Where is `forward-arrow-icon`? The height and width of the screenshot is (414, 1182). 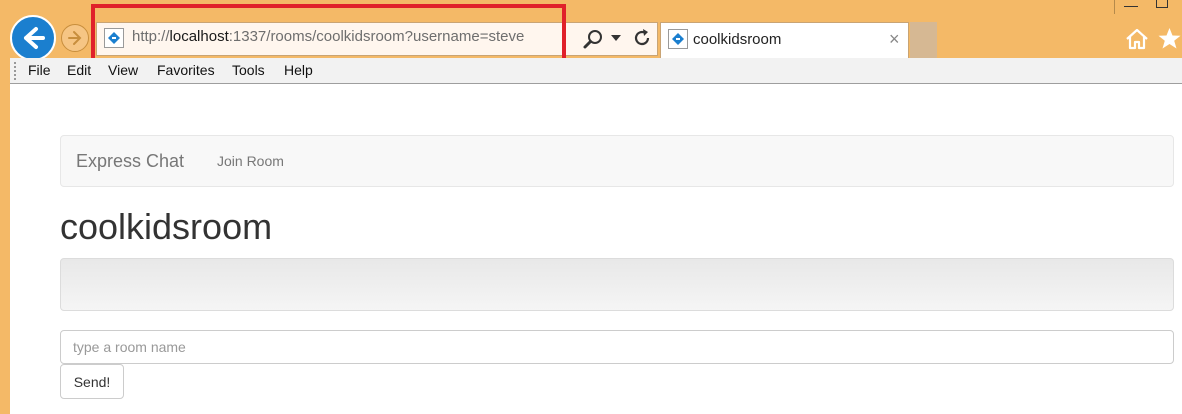 forward-arrow-icon is located at coordinates (75, 38).